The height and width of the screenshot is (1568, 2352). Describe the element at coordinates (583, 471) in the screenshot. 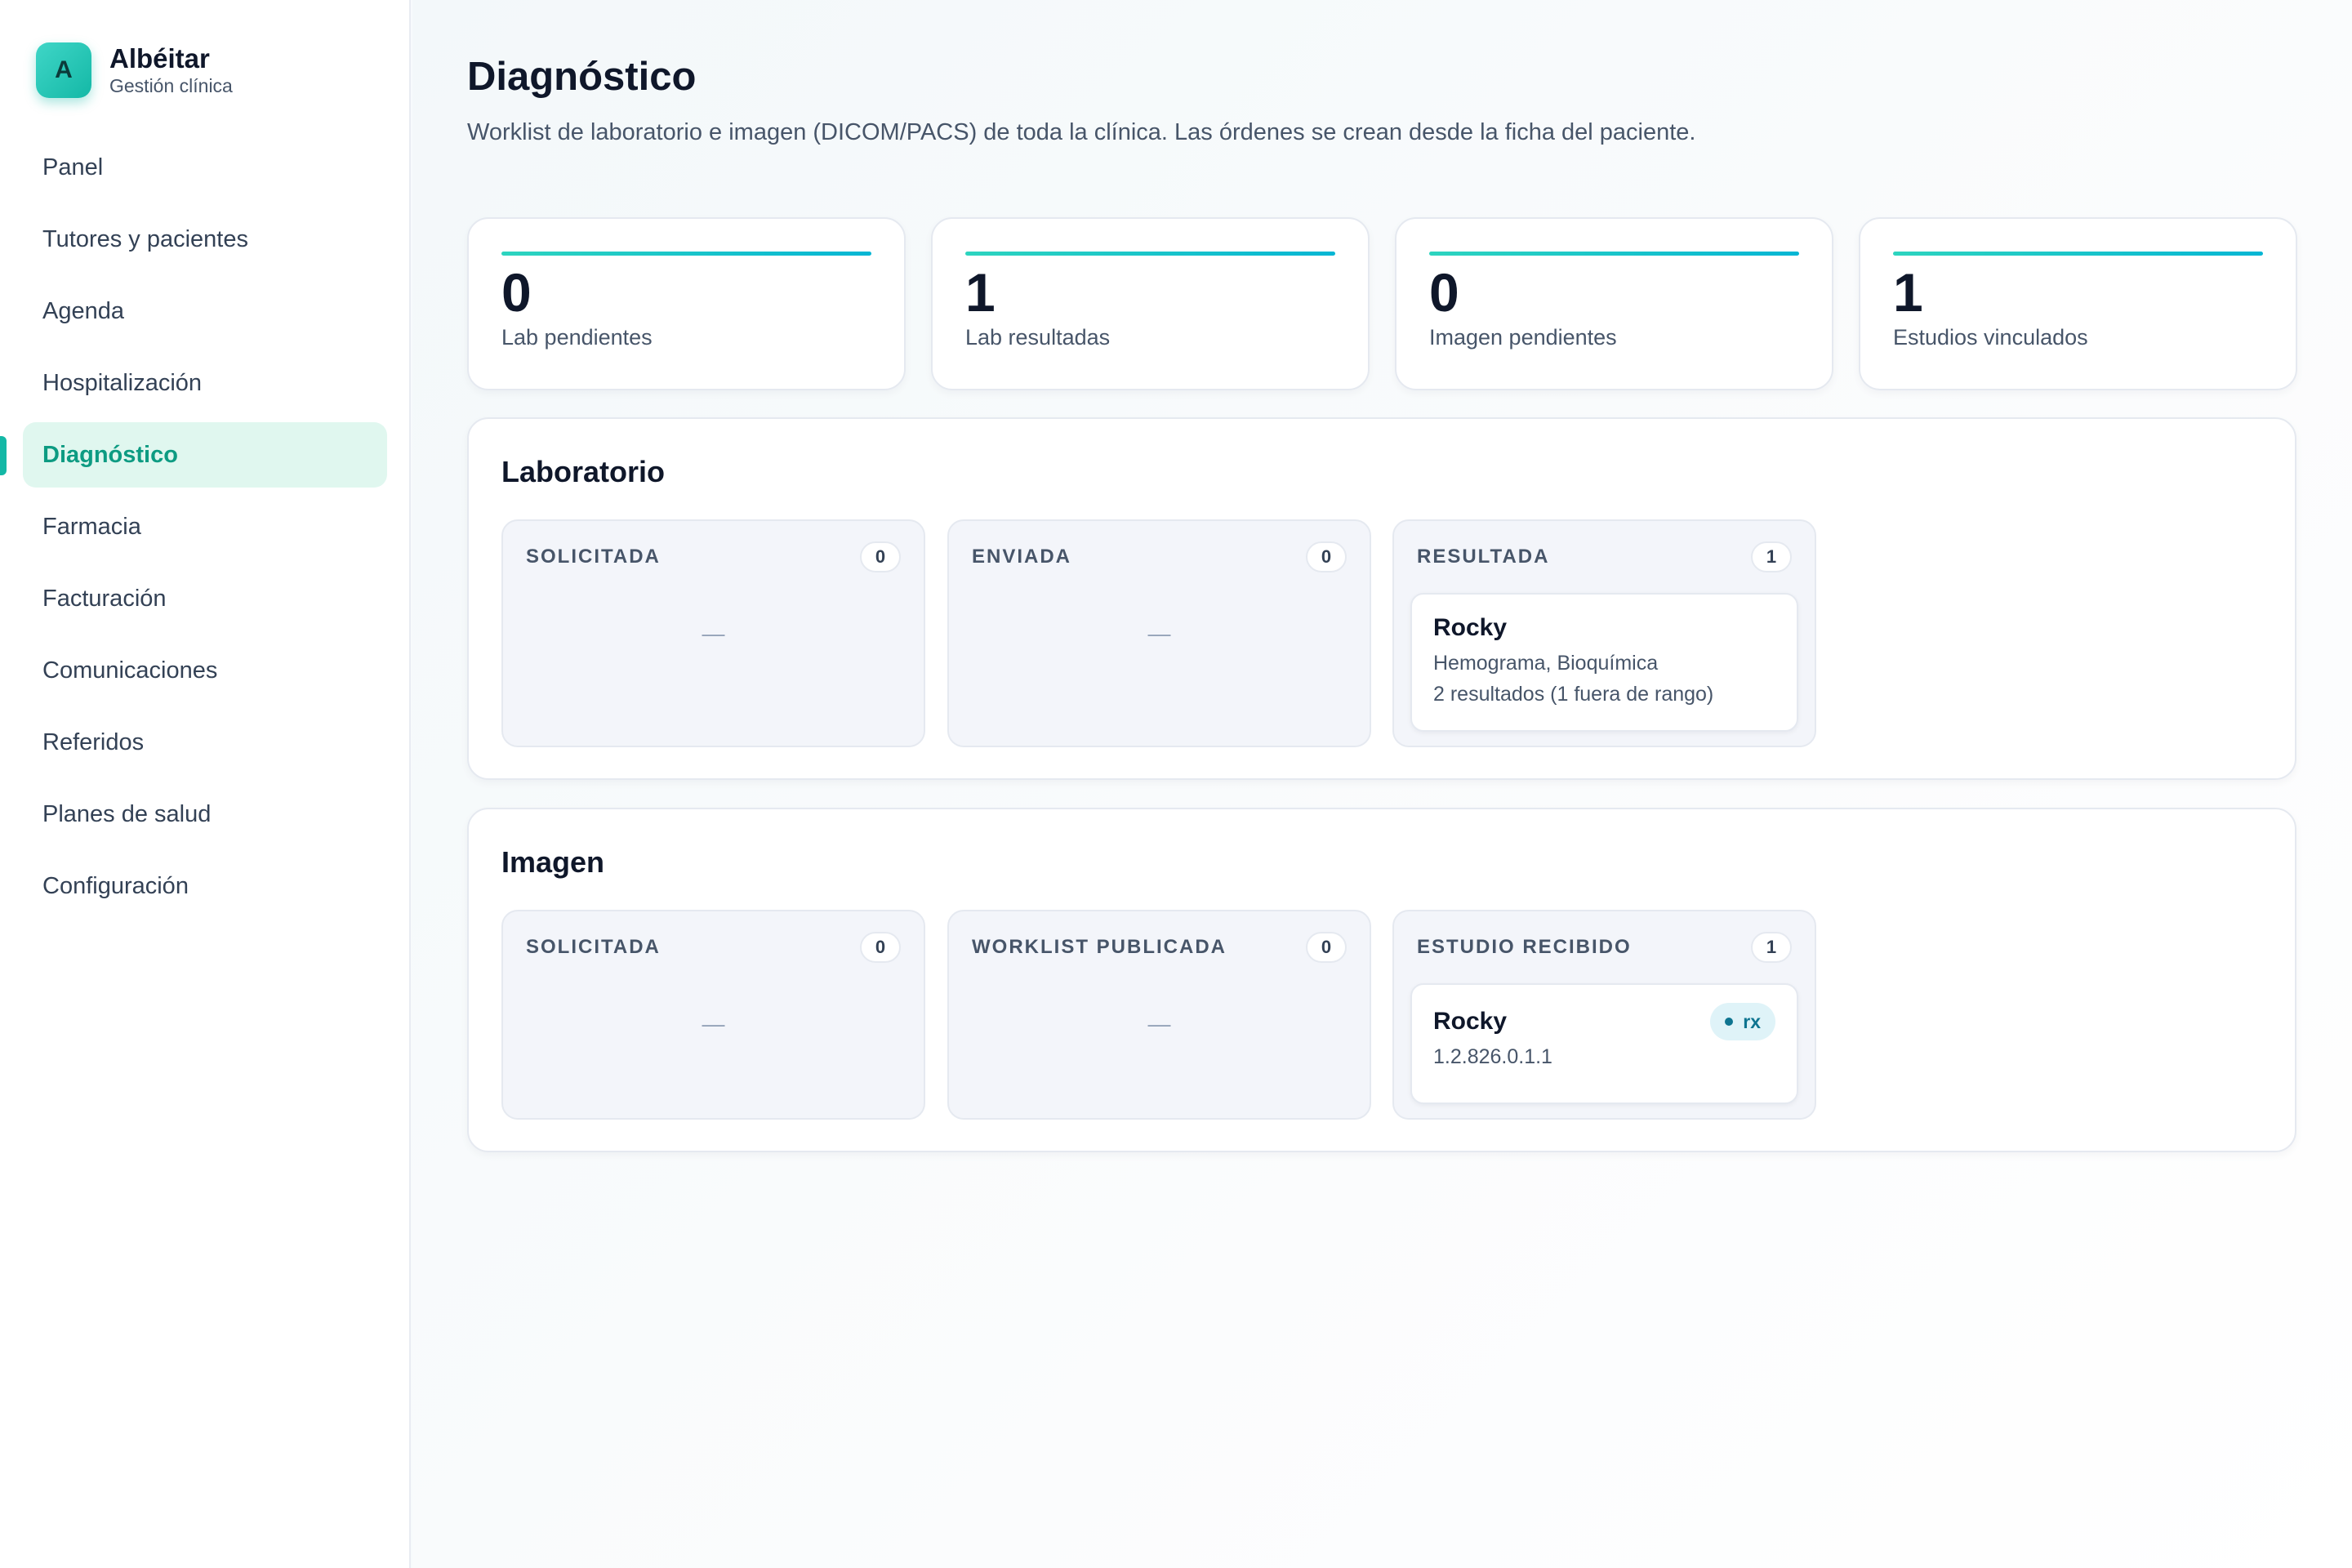

I see `section-title: Laboratorio` at that location.